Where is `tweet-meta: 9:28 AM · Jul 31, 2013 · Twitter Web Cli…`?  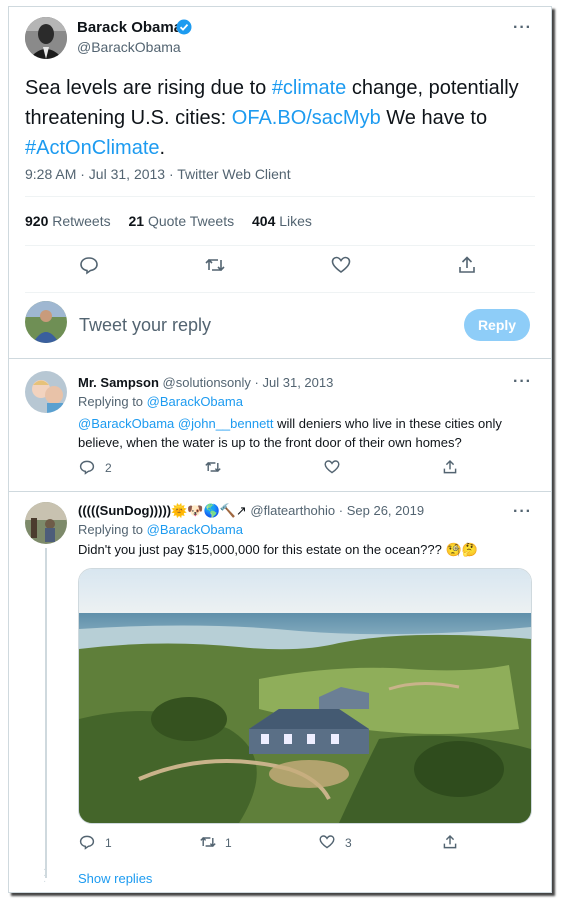
tweet-meta: 9:28 AM · Jul 31, 2013 · Twitter Web Cli… is located at coordinates (158, 174).